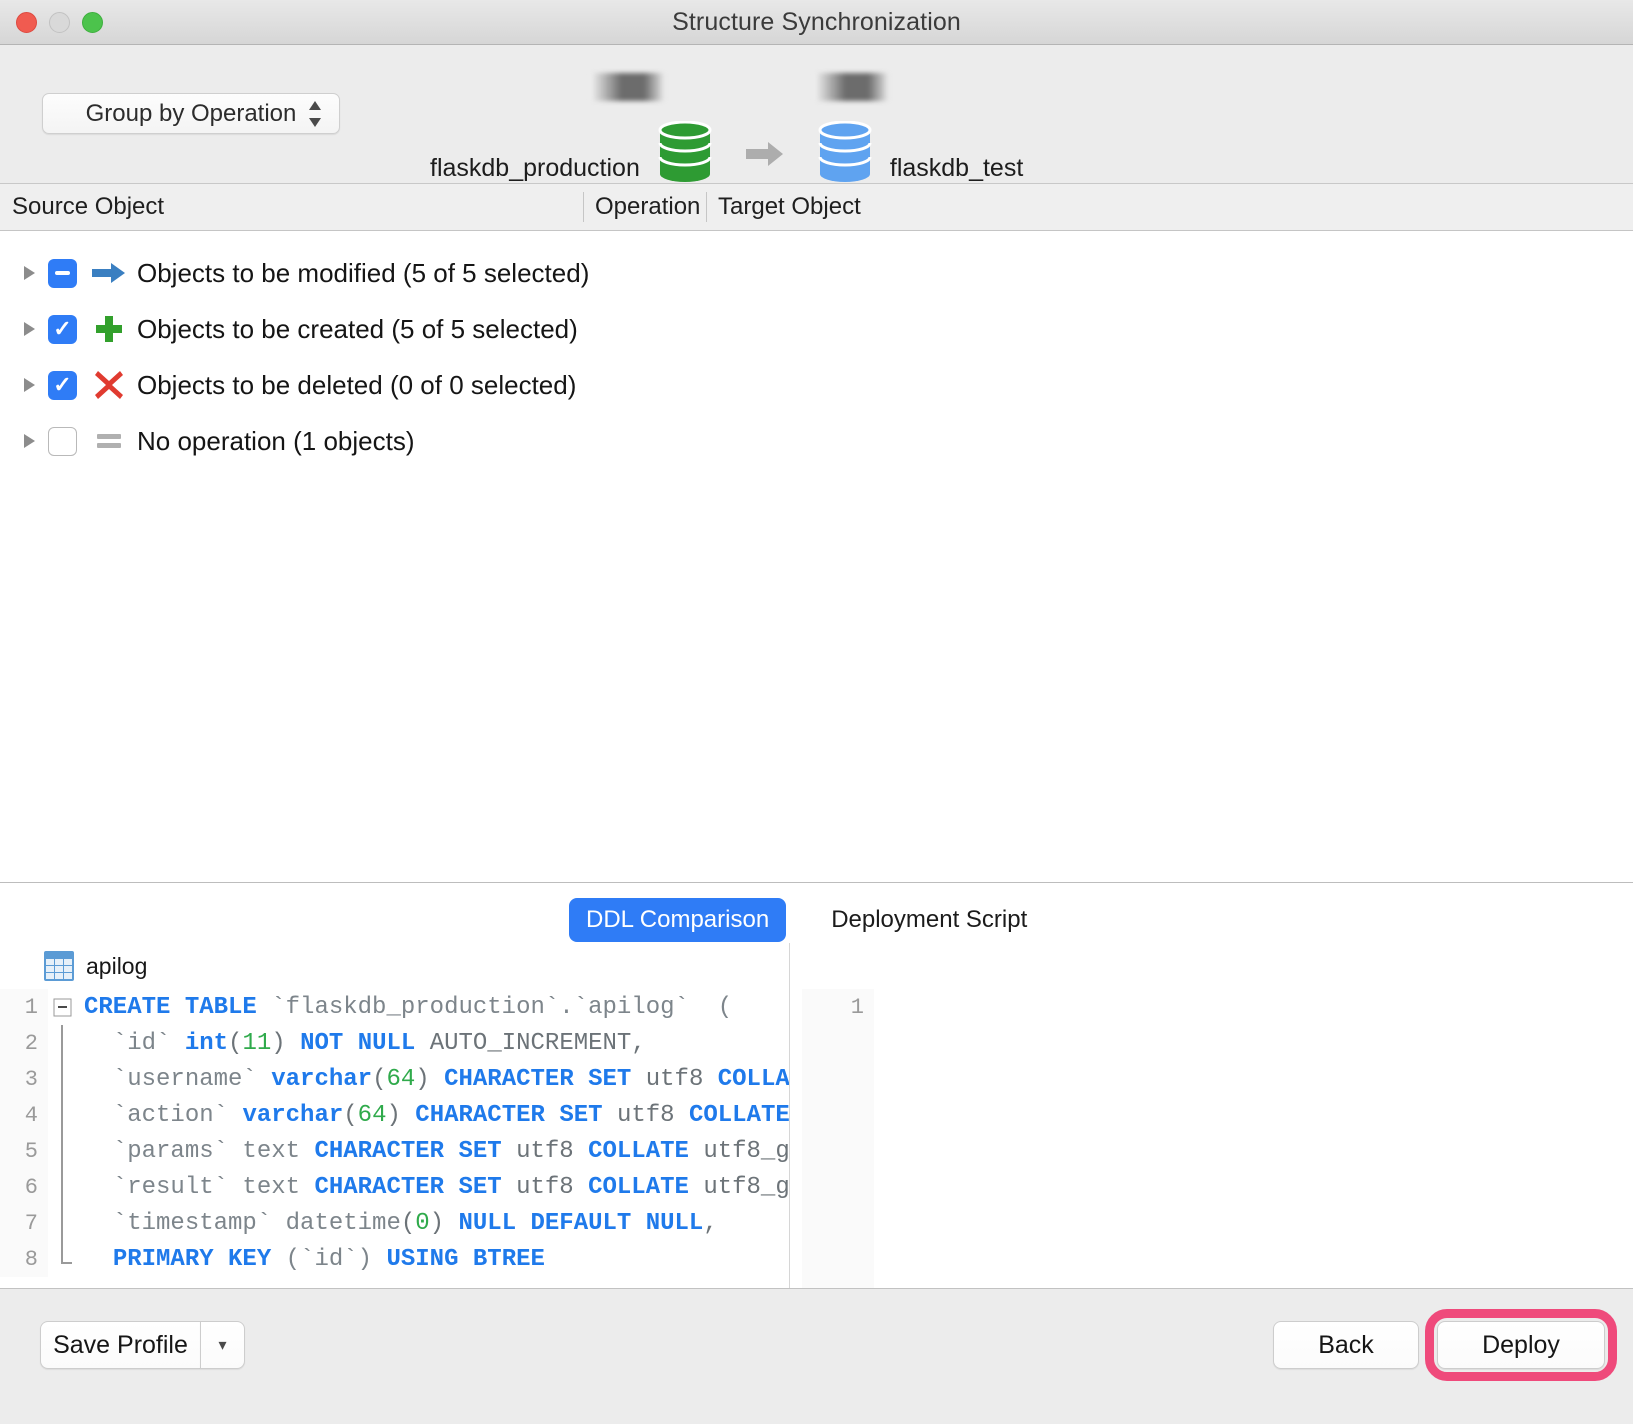 The image size is (1633, 1424). What do you see at coordinates (816, 1356) in the screenshot?
I see `bottom-toolbar: Save Profile ▾ Back Deploy` at bounding box center [816, 1356].